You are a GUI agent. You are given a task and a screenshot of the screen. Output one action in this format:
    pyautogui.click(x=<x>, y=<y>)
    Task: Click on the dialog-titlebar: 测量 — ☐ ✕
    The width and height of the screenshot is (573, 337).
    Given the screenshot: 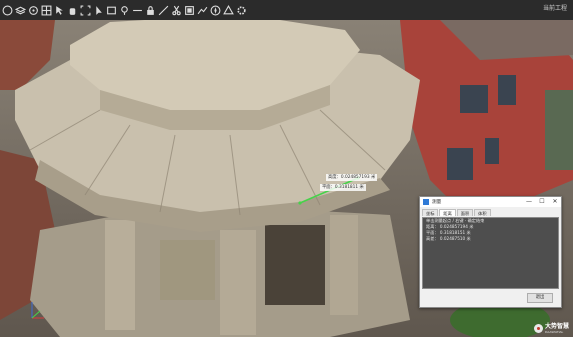 What is the action you would take?
    pyautogui.click(x=490, y=202)
    